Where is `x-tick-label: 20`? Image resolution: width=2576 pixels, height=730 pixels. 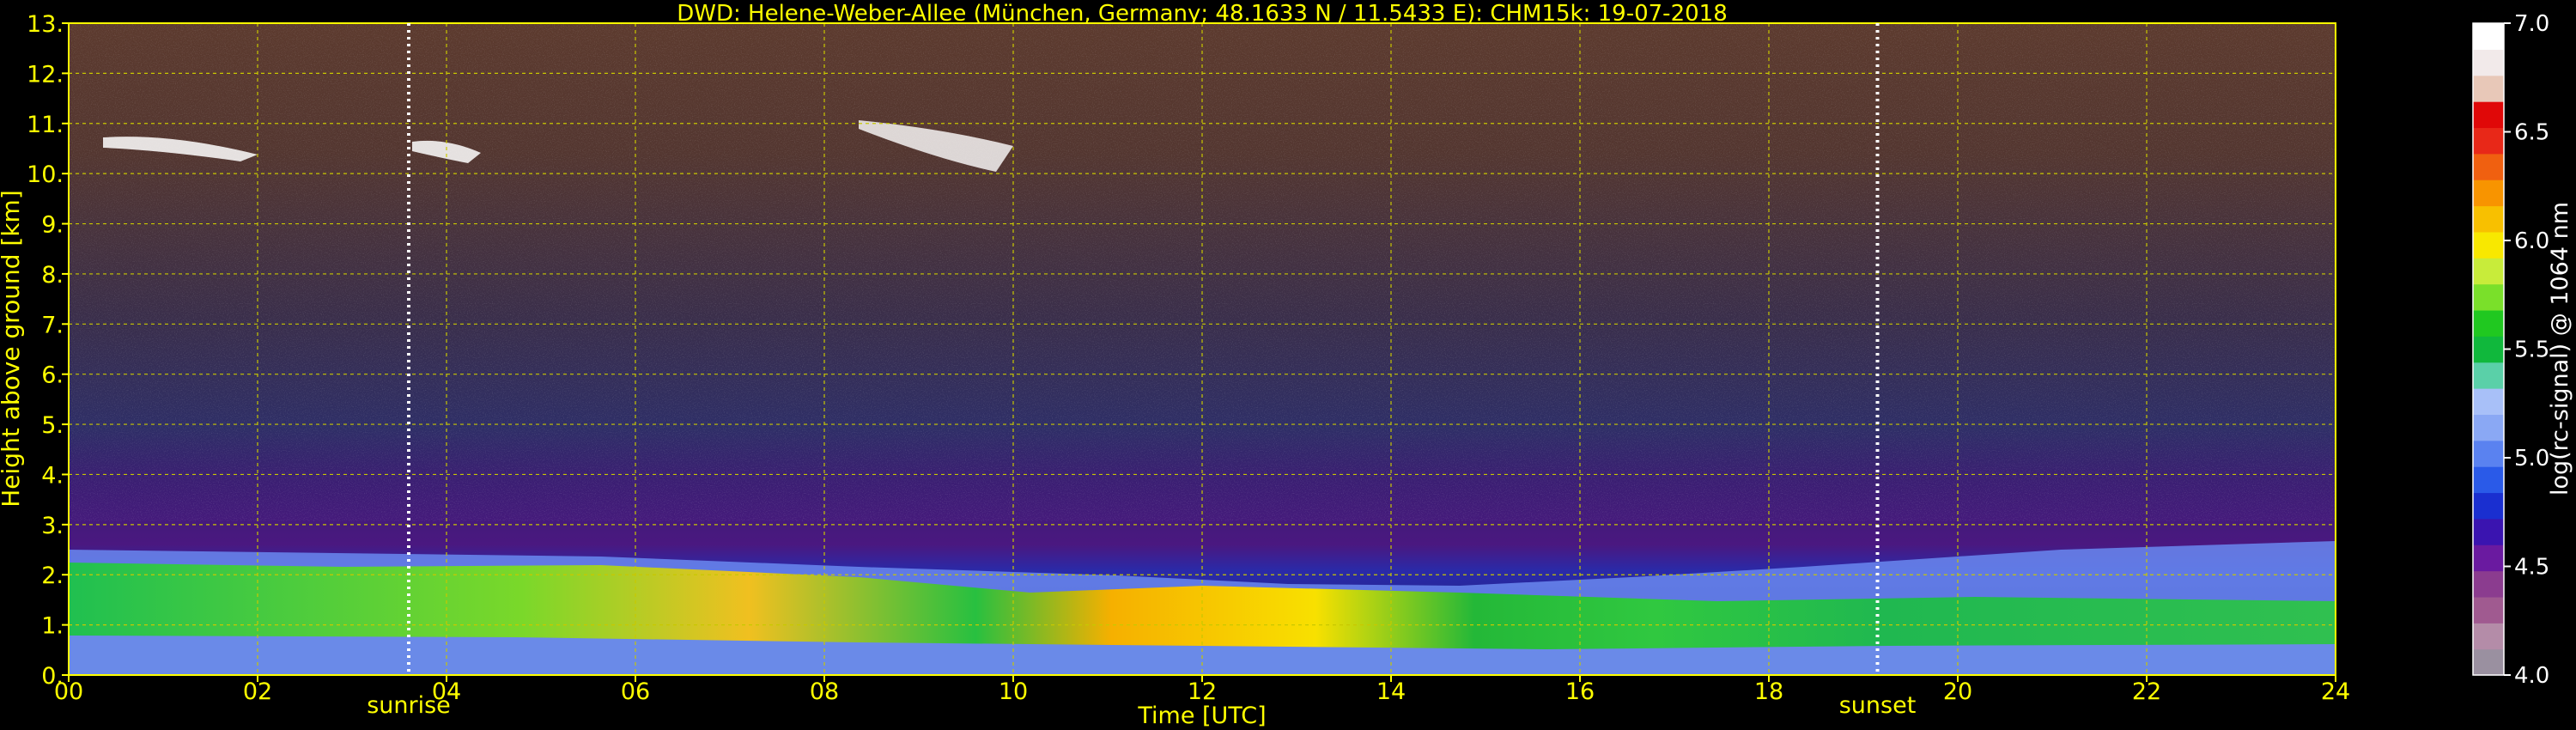 x-tick-label: 20 is located at coordinates (1958, 691).